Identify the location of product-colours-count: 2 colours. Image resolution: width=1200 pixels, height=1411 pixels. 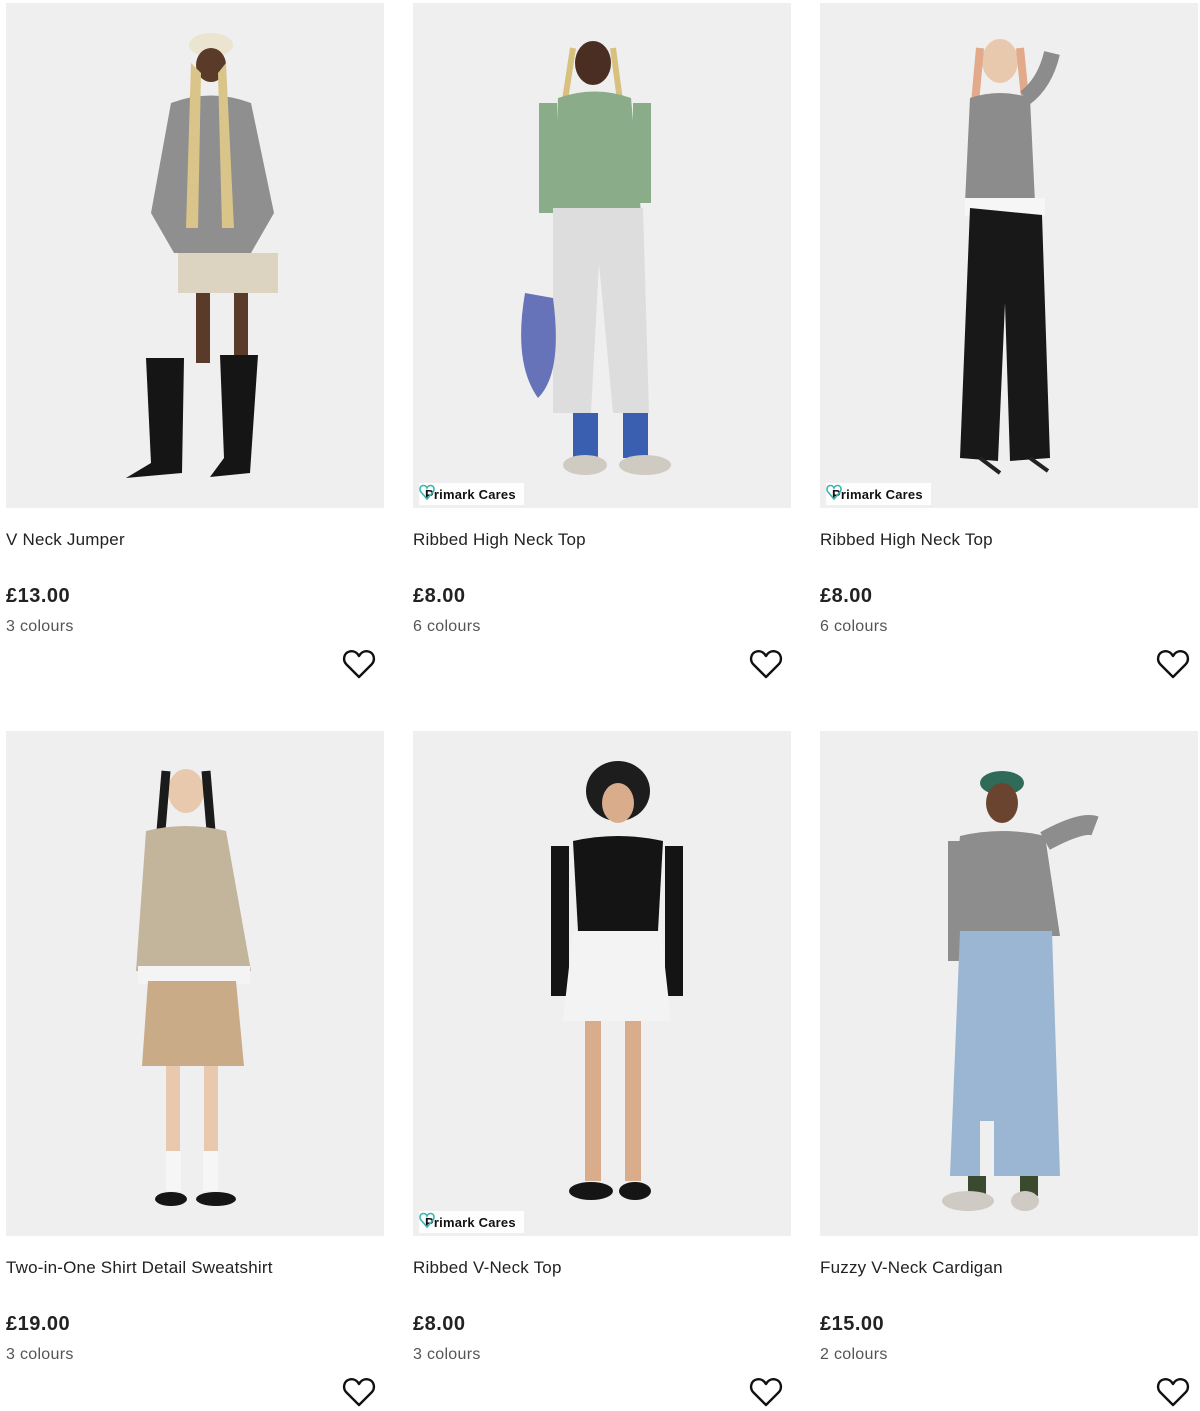
(854, 1354).